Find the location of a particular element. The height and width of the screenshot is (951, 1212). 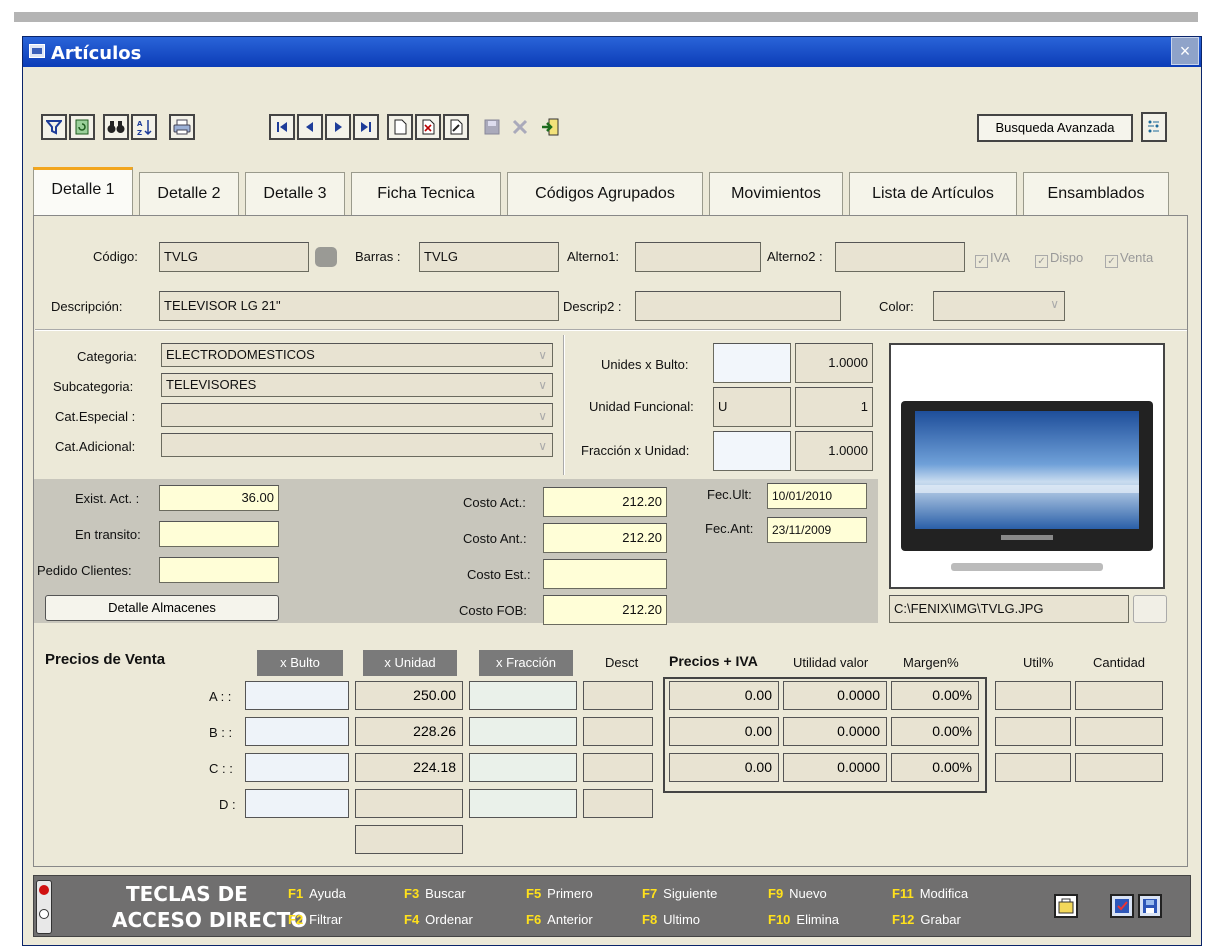

price-c-utilidad: 0.0000 is located at coordinates (835, 767).